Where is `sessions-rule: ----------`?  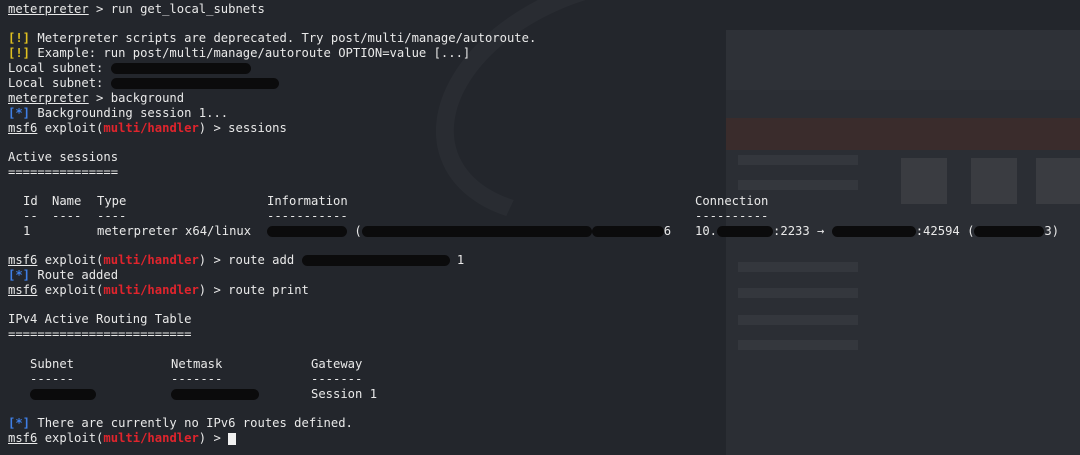 sessions-rule: ---------- is located at coordinates (732, 216).